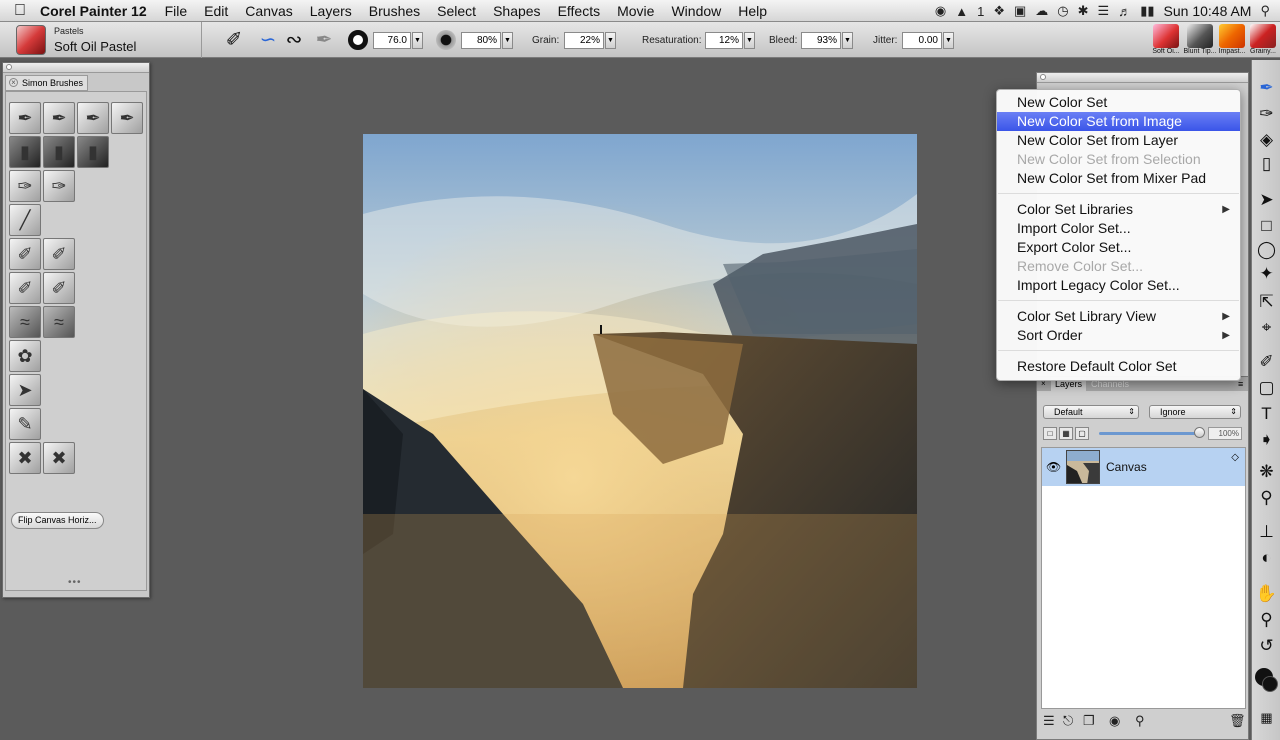  Describe the element at coordinates (1066, 433) in the screenshot. I see `pick-up-color-icon: ▦` at that location.